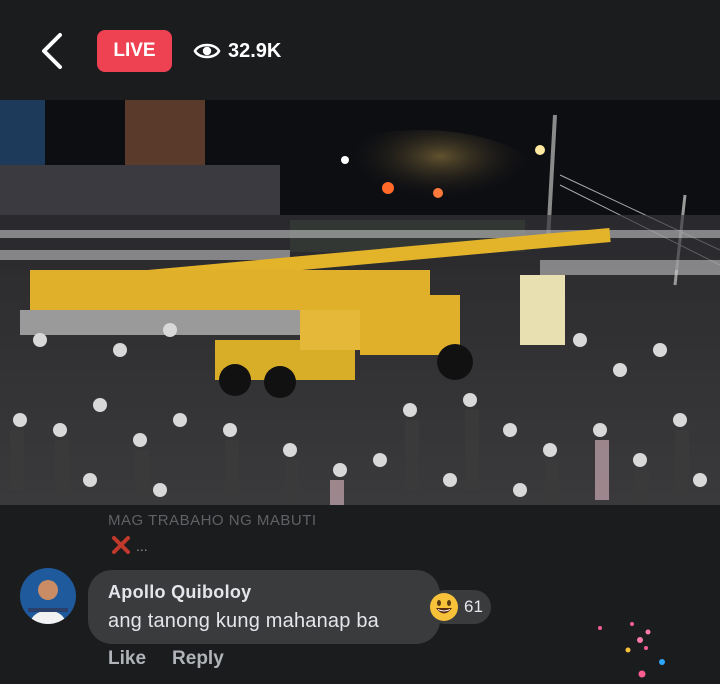  What do you see at coordinates (631, 650) in the screenshot?
I see `floating-reactions-icon` at bounding box center [631, 650].